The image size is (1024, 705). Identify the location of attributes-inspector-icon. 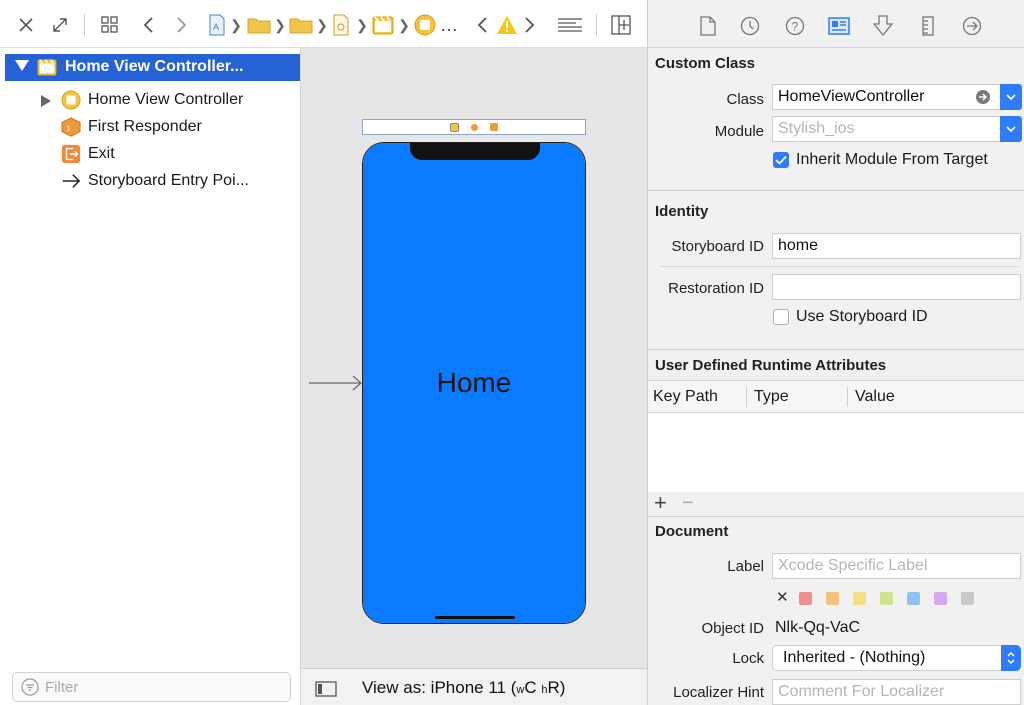
(883, 26).